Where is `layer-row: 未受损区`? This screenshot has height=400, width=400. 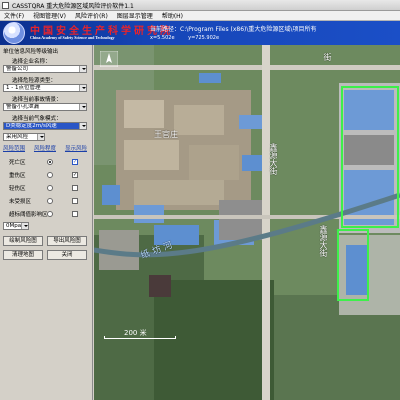 layer-row: 未受损区 is located at coordinates (45, 203).